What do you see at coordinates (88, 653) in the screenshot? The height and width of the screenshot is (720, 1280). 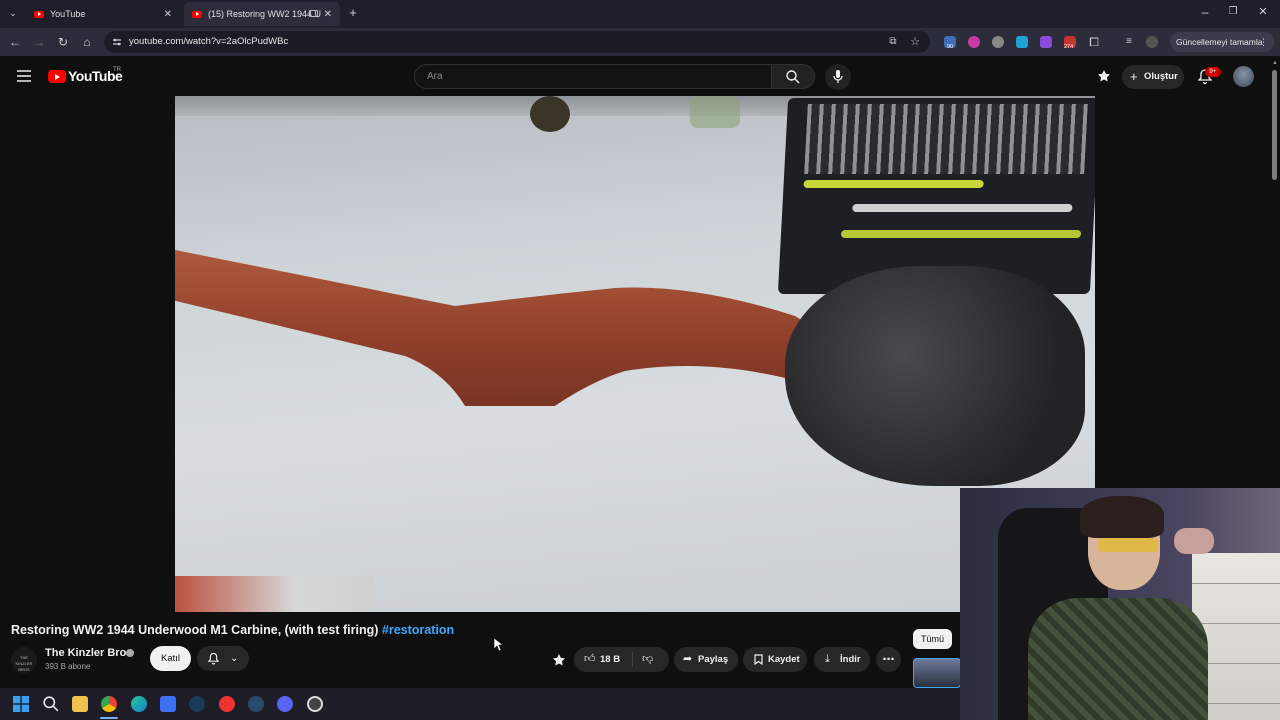 I see `channel-name: The Kinzler Bros` at bounding box center [88, 653].